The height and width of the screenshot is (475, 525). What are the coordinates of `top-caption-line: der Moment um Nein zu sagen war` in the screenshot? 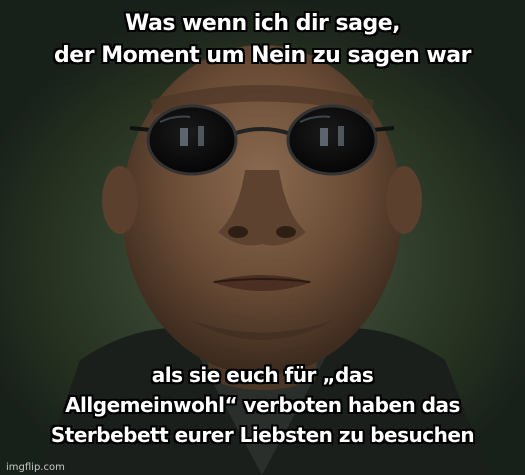 It's located at (262, 55).